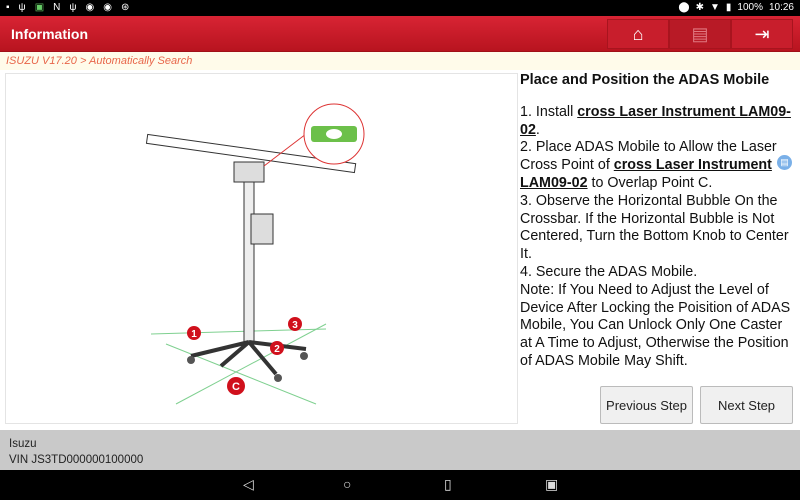 The height and width of the screenshot is (500, 800). What do you see at coordinates (400, 34) in the screenshot?
I see `app-header: Information ⌂ ▤ ⇥` at bounding box center [400, 34].